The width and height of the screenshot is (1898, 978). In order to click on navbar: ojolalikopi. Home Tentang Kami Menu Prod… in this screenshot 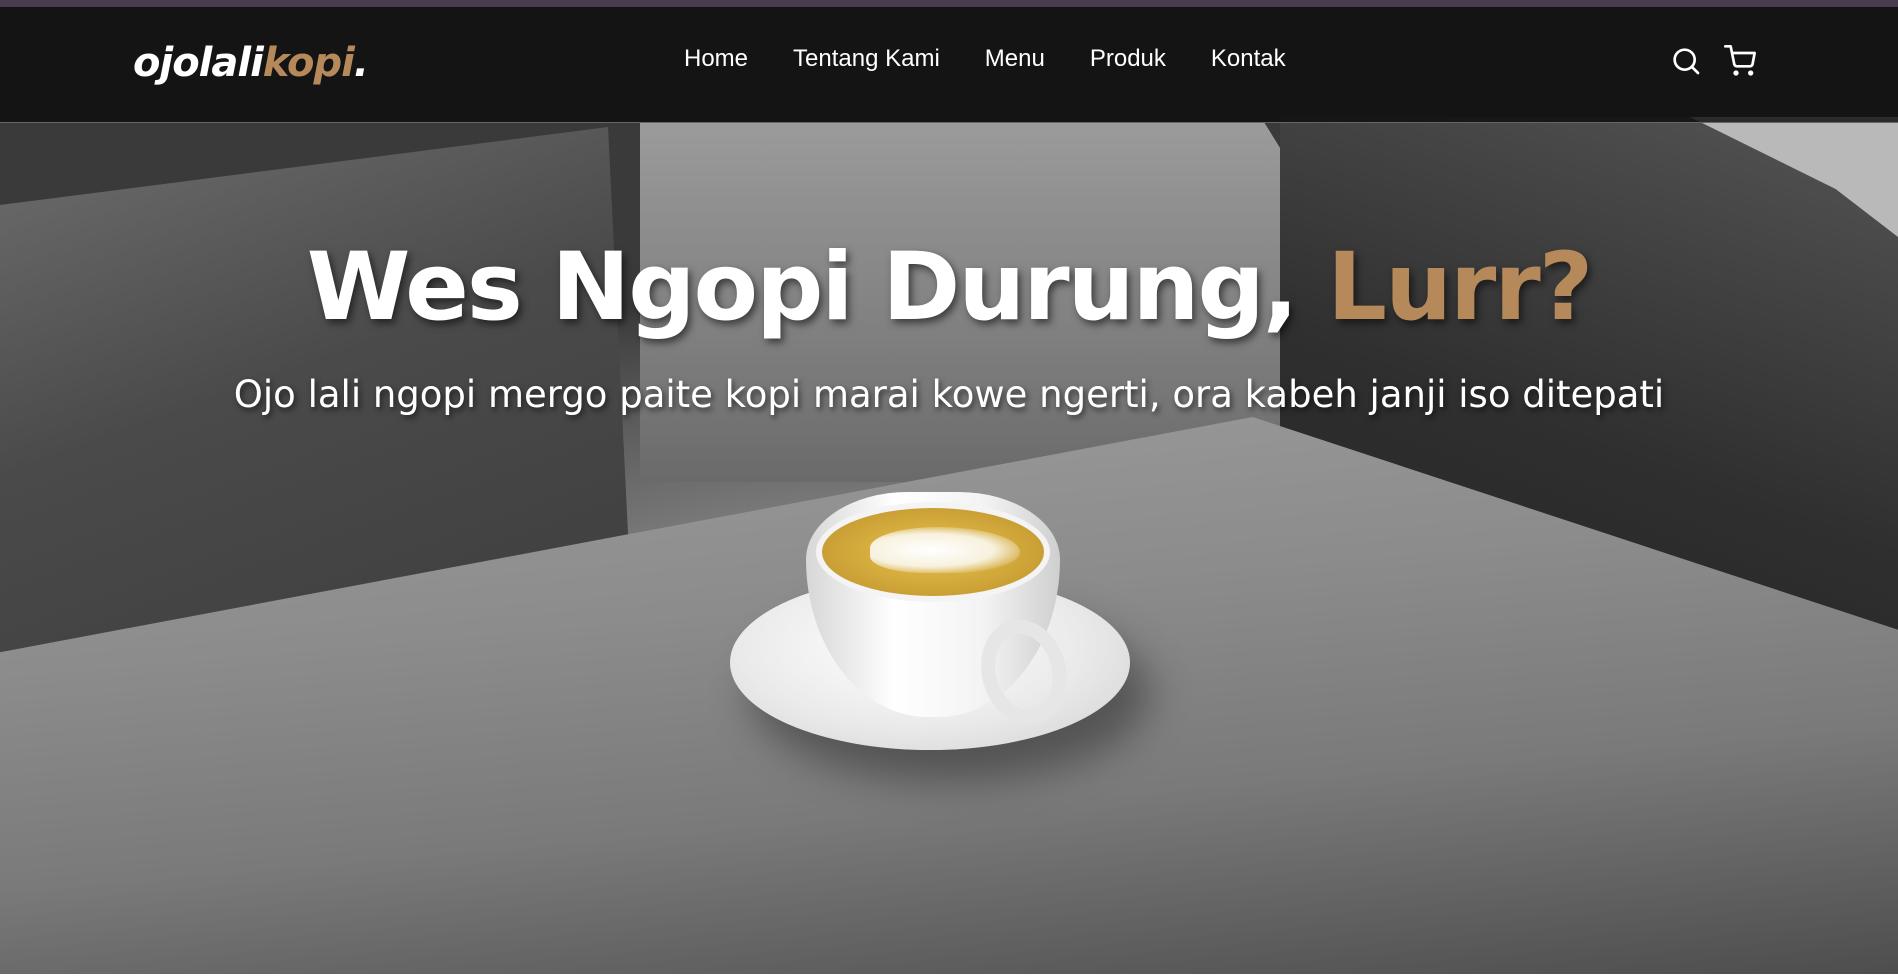, I will do `click(949, 65)`.